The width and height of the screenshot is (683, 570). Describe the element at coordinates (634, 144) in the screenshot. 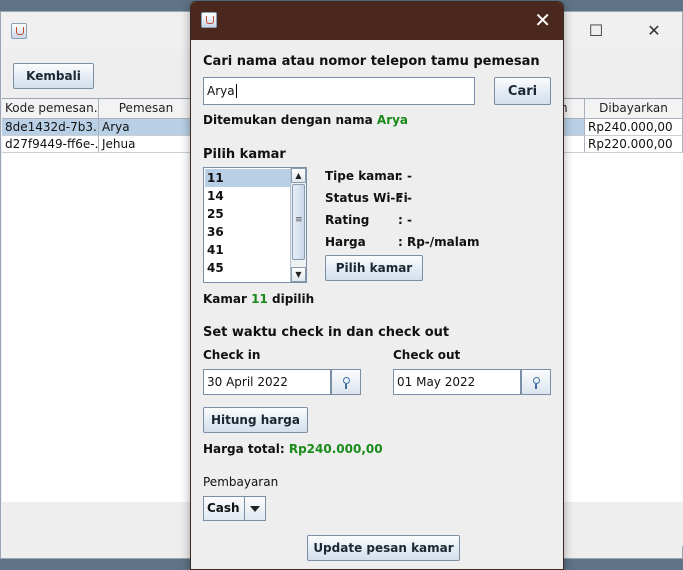

I see `cell-dibayarkan: Rp220.000,00` at that location.